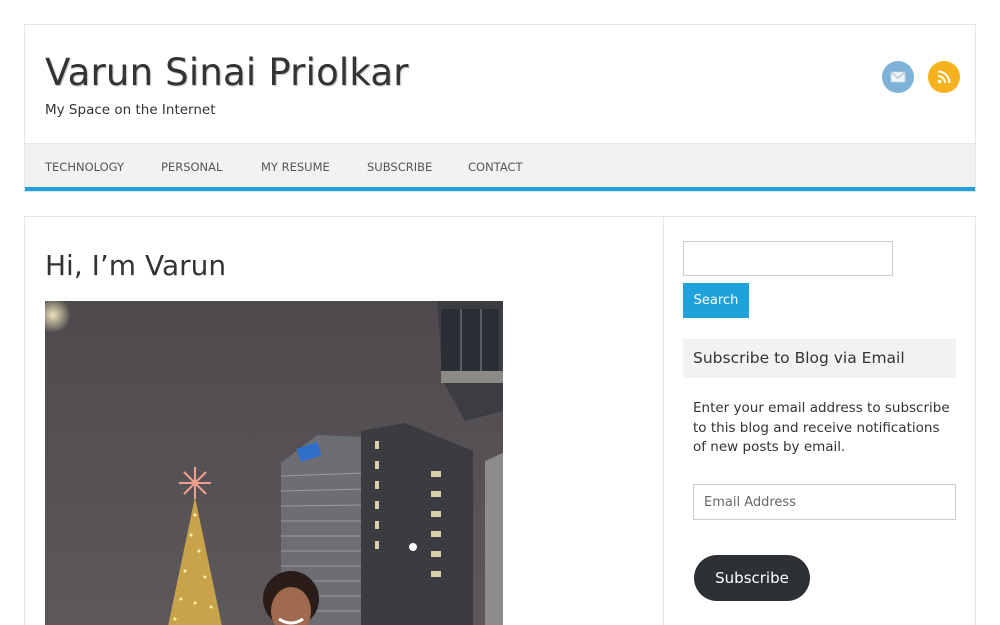 The image size is (1000, 625). I want to click on nav-item-subscribe: SUBSCRIBE, so click(399, 167).